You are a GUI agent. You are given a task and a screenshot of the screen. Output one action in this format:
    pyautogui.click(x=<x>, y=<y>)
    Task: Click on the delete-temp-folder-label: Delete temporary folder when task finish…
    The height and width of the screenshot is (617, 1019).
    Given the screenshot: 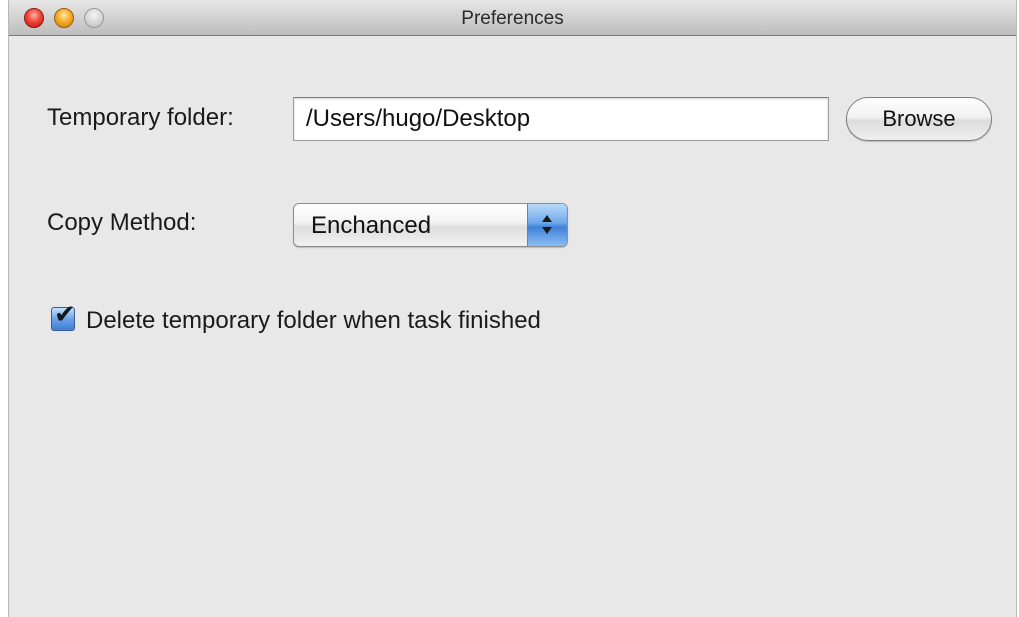 What is the action you would take?
    pyautogui.click(x=313, y=321)
    